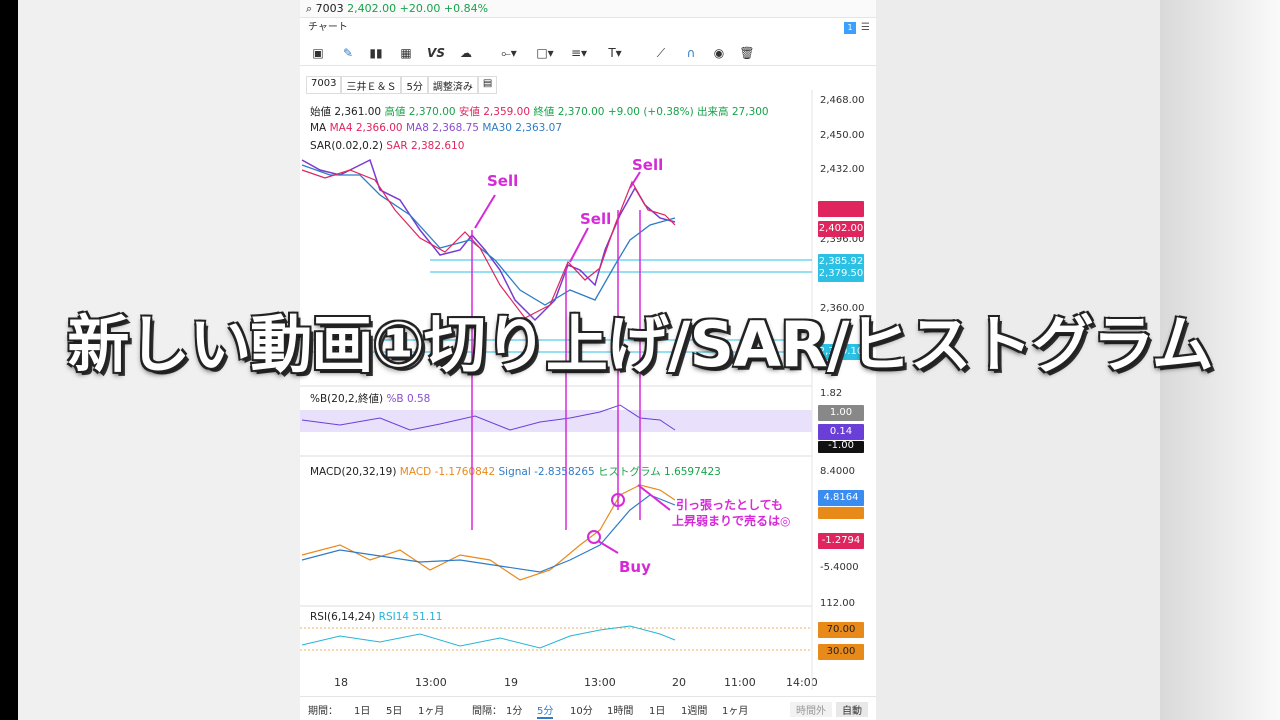 The image size is (1280, 720). Describe the element at coordinates (588, 28) in the screenshot. I see `tab-row: チャート 1 ☰` at that location.